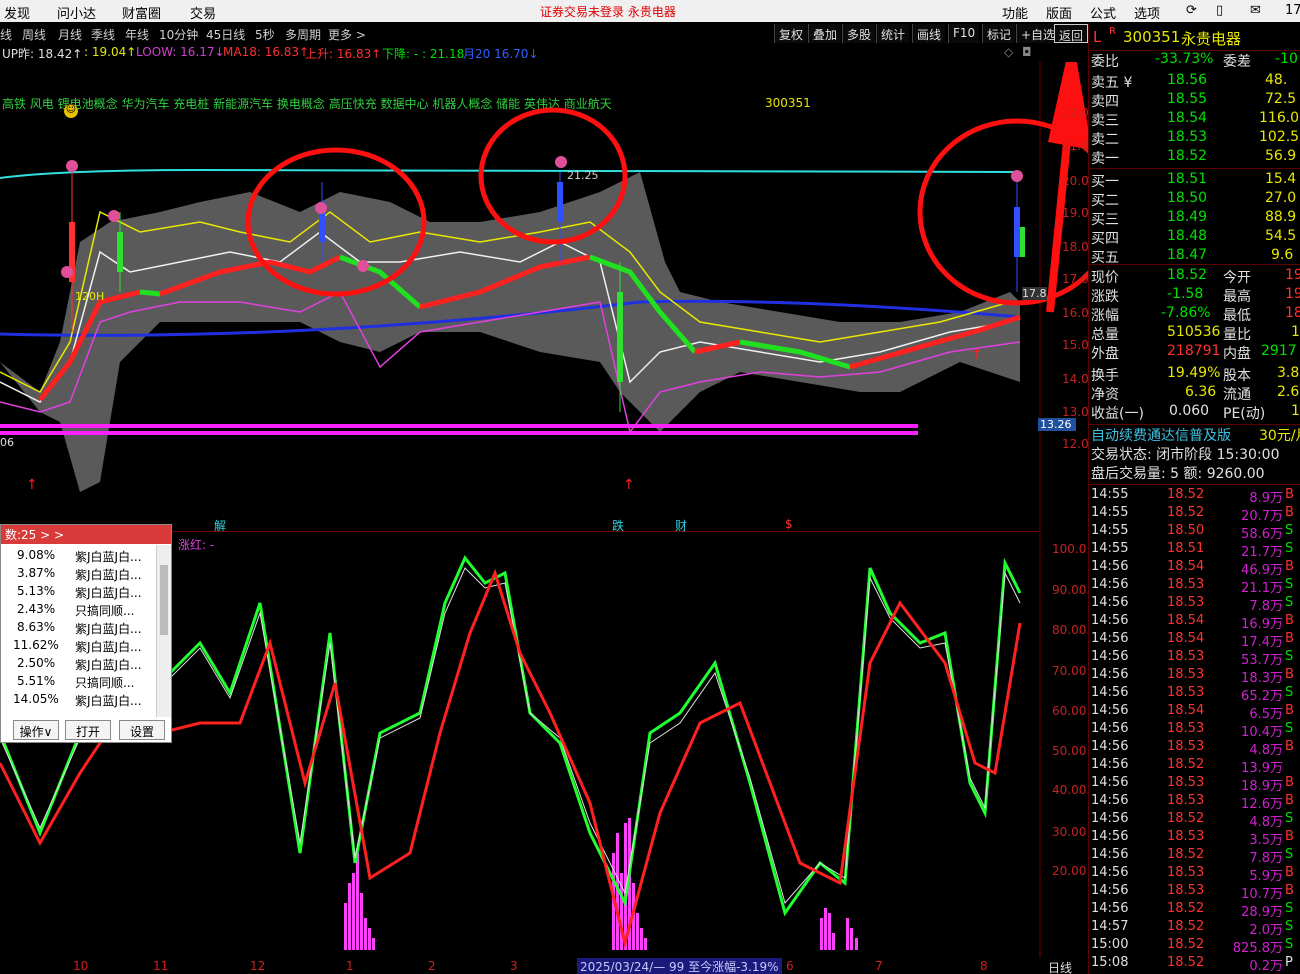 The width and height of the screenshot is (1300, 974). Describe the element at coordinates (1008, 52) in the screenshot. I see `diamond-icon: ◇` at that location.